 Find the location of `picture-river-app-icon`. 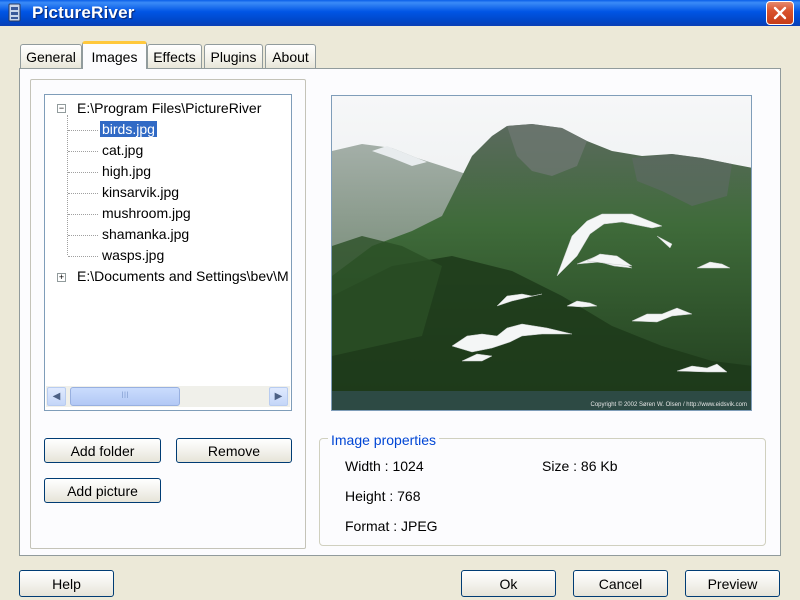

picture-river-app-icon is located at coordinates (15, 13).